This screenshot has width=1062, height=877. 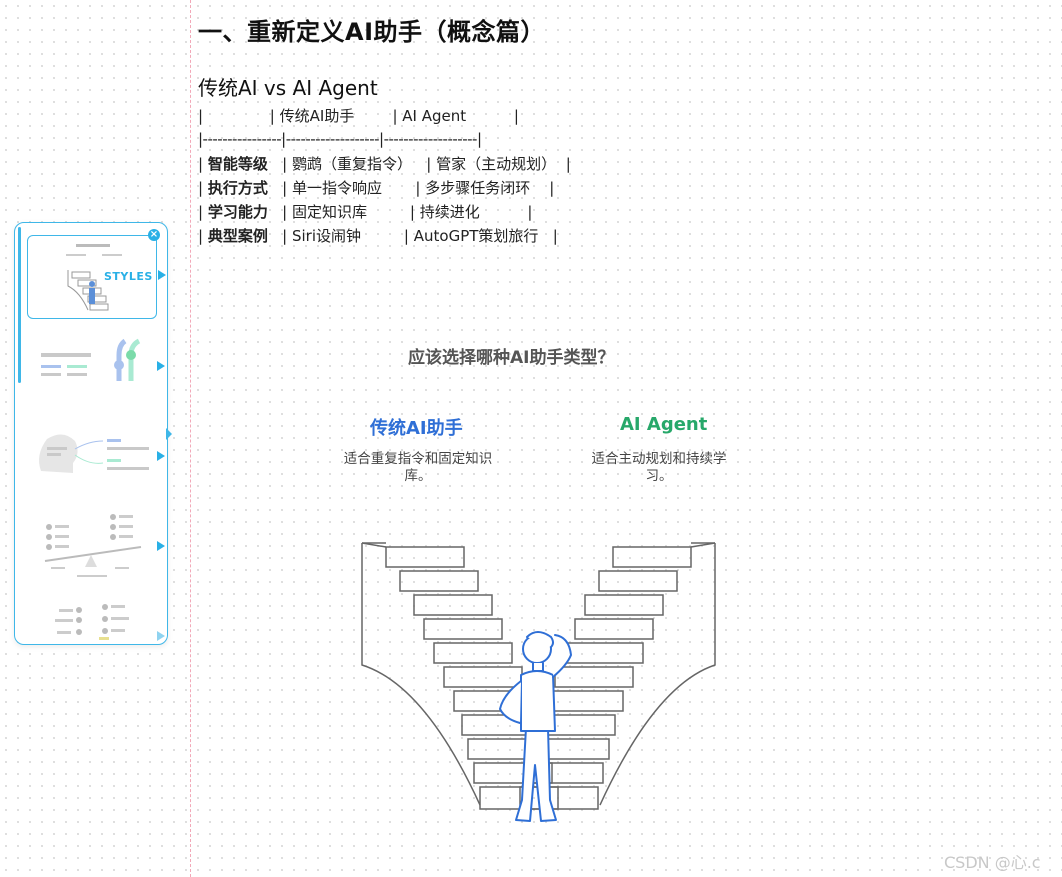 What do you see at coordinates (478, 188) in the screenshot?
I see `row-cell: 多步骤任务闭环` at bounding box center [478, 188].